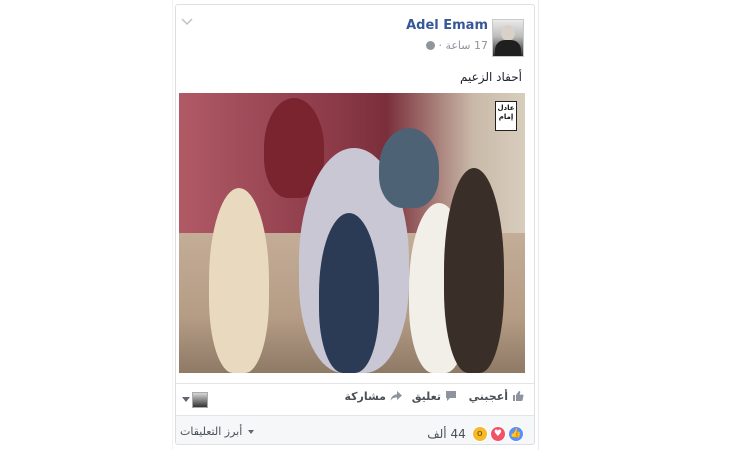  I want to click on share-button: مشاركة, so click(373, 396).